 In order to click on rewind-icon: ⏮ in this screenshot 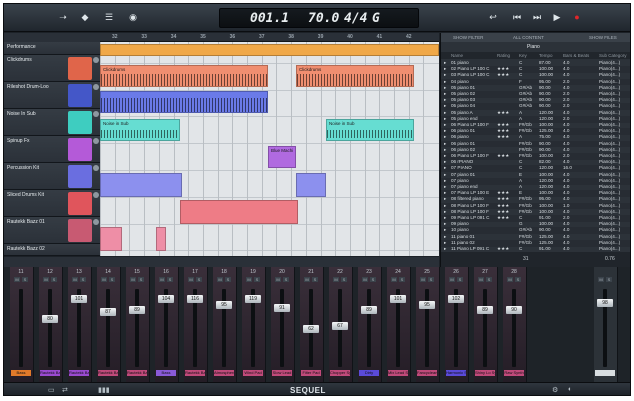, I will do `click(517, 17)`.